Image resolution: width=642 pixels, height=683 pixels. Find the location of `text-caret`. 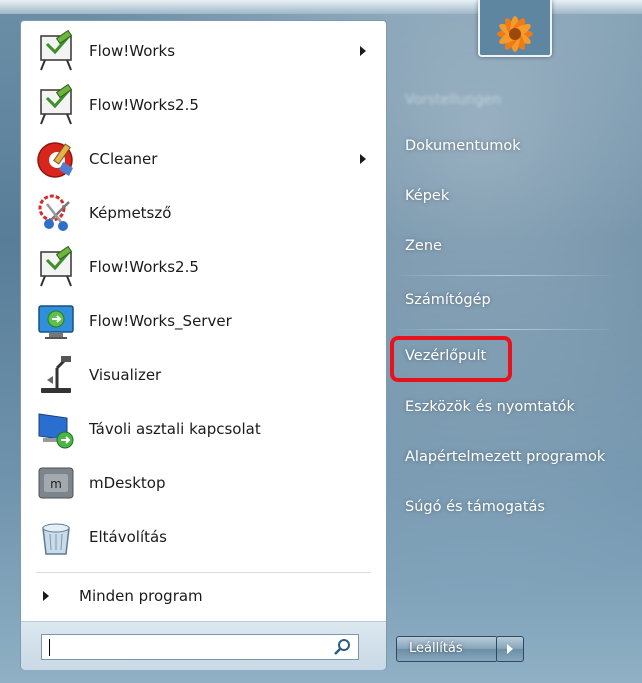

text-caret is located at coordinates (49, 647).